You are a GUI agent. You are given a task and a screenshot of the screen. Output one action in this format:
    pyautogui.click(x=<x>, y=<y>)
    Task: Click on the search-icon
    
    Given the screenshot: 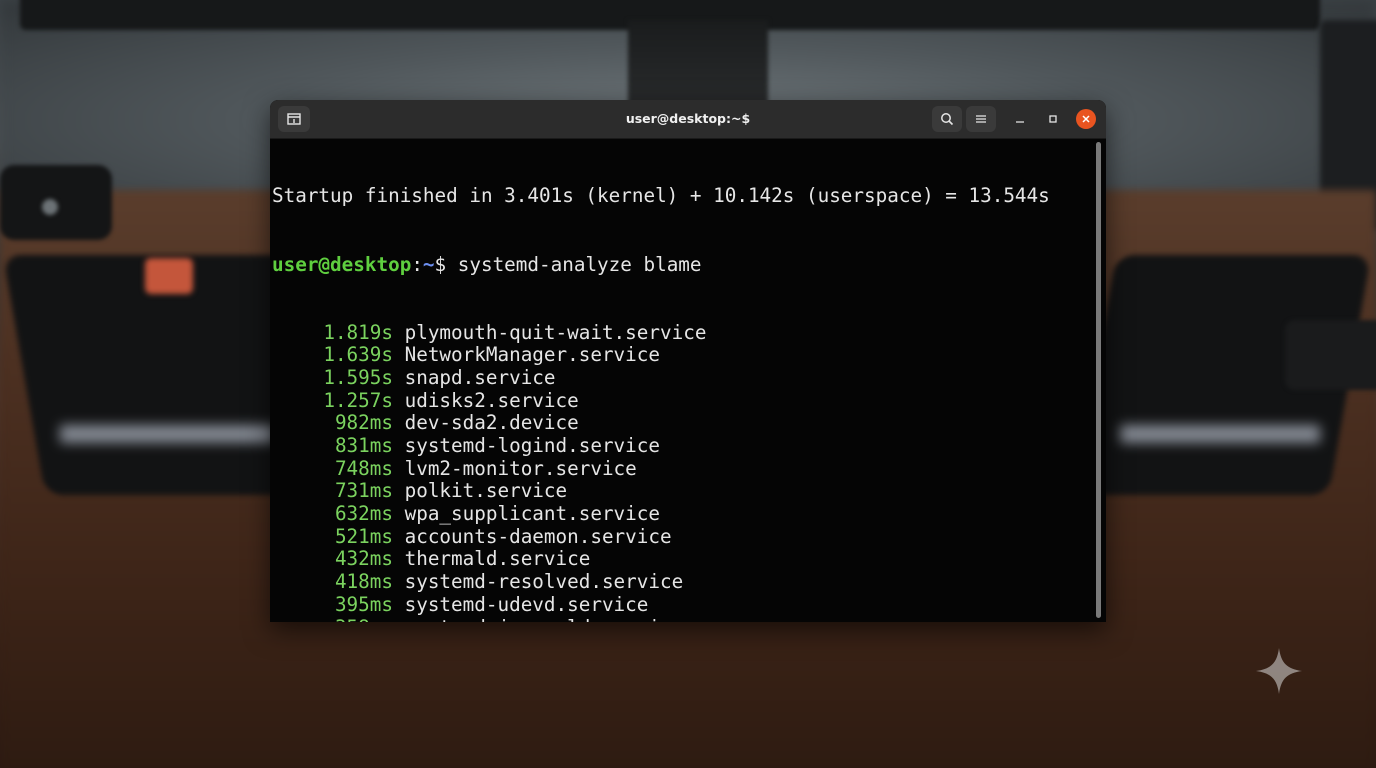 What is the action you would take?
    pyautogui.click(x=947, y=119)
    